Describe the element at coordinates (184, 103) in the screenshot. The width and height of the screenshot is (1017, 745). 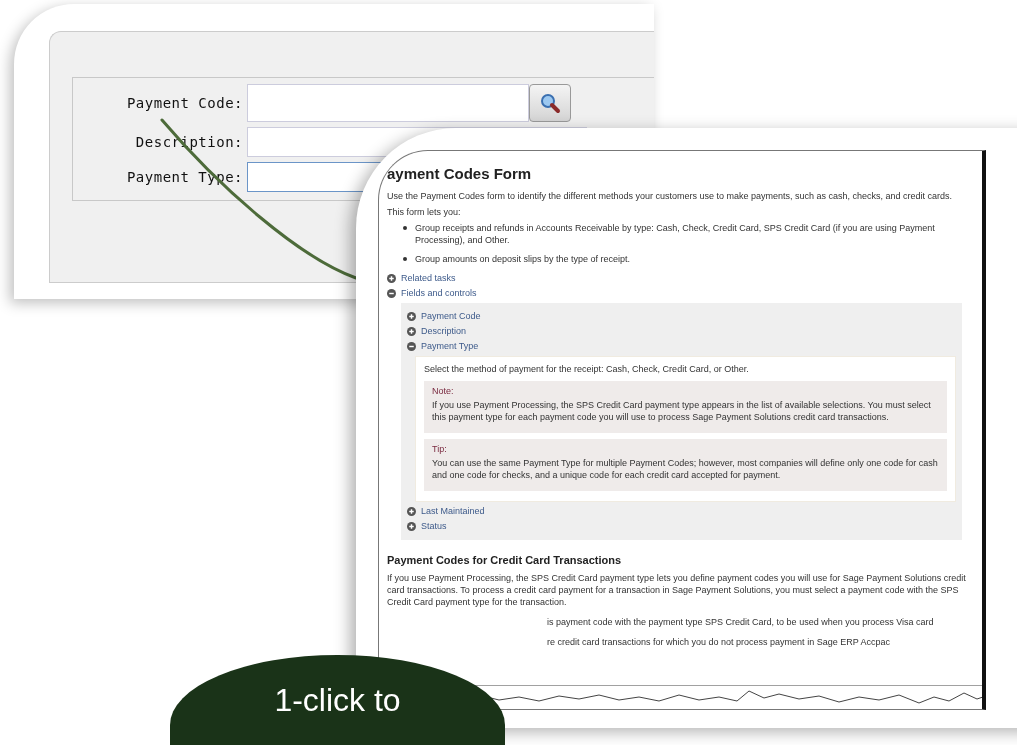
I see `field-label: Payment Code:` at that location.